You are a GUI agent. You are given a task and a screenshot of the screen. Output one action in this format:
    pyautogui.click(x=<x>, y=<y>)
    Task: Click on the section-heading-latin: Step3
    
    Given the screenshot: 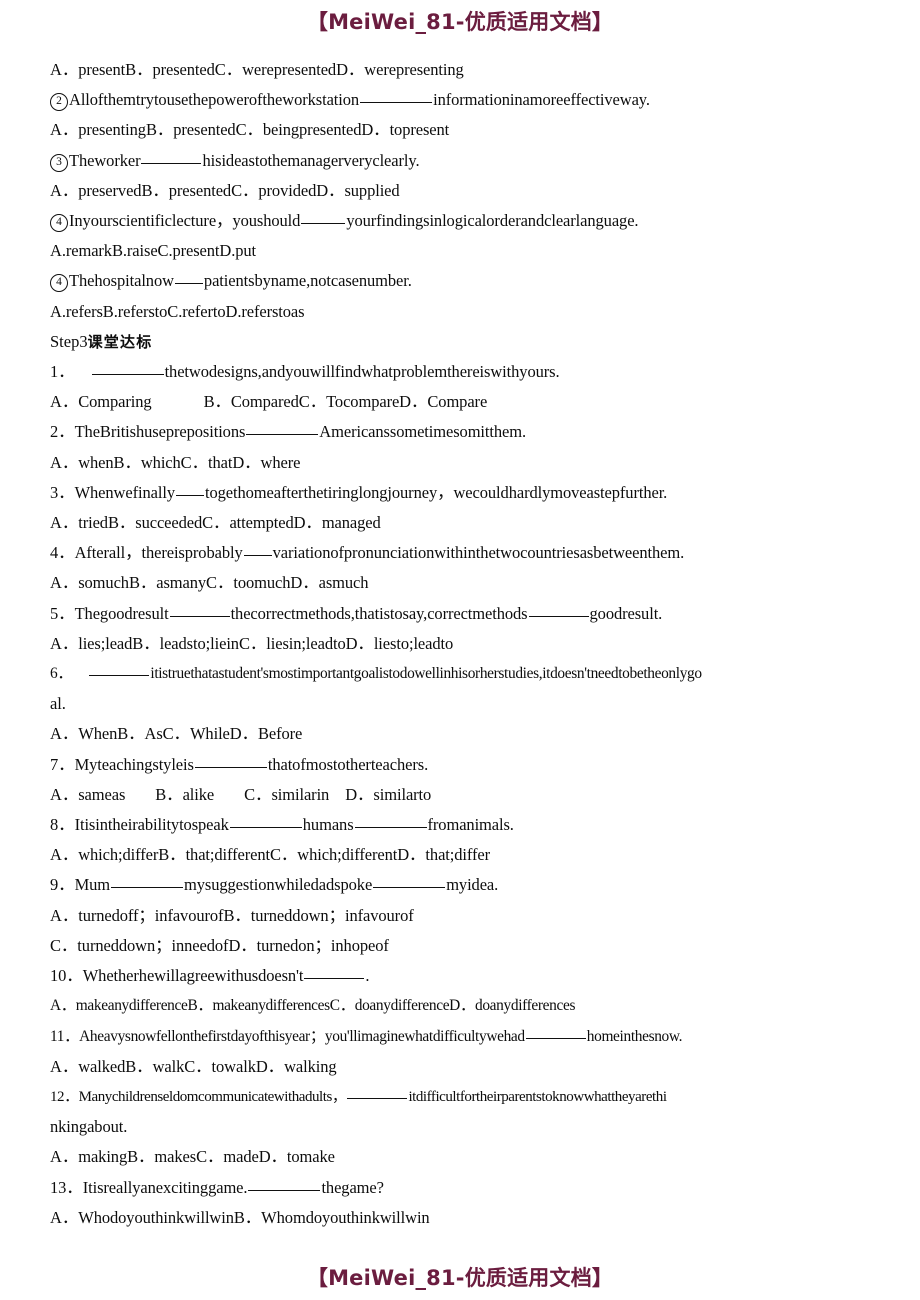 What is the action you would take?
    pyautogui.click(x=69, y=341)
    